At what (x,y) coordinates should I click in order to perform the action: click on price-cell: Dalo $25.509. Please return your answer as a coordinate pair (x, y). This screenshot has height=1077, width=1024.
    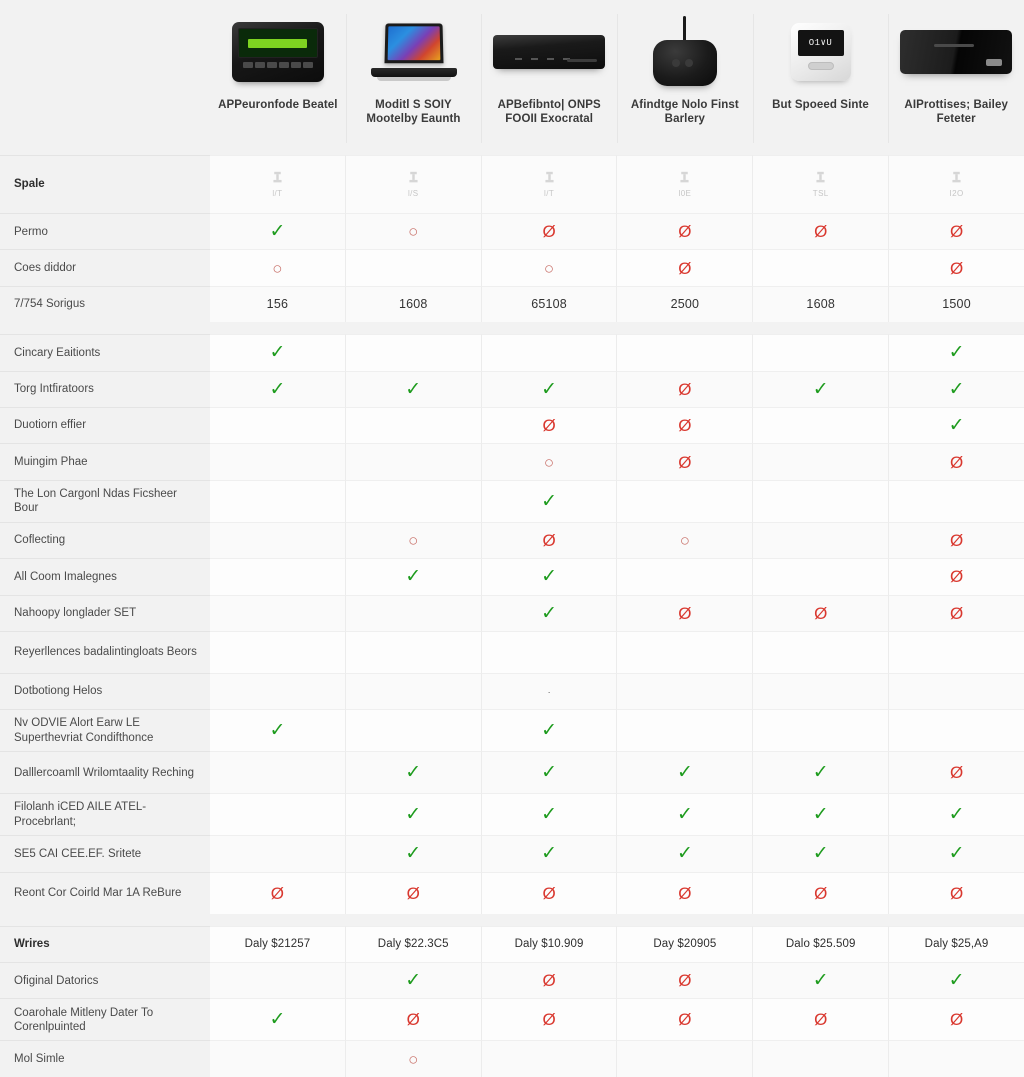
    Looking at the image, I should click on (821, 944).